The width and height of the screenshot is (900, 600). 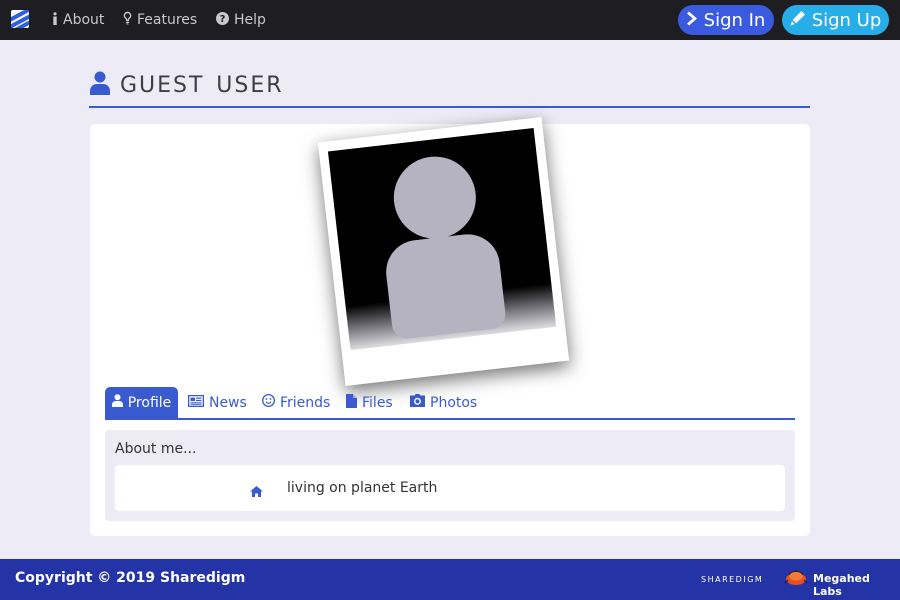 What do you see at coordinates (127, 20) in the screenshot?
I see `lightbulb-icon` at bounding box center [127, 20].